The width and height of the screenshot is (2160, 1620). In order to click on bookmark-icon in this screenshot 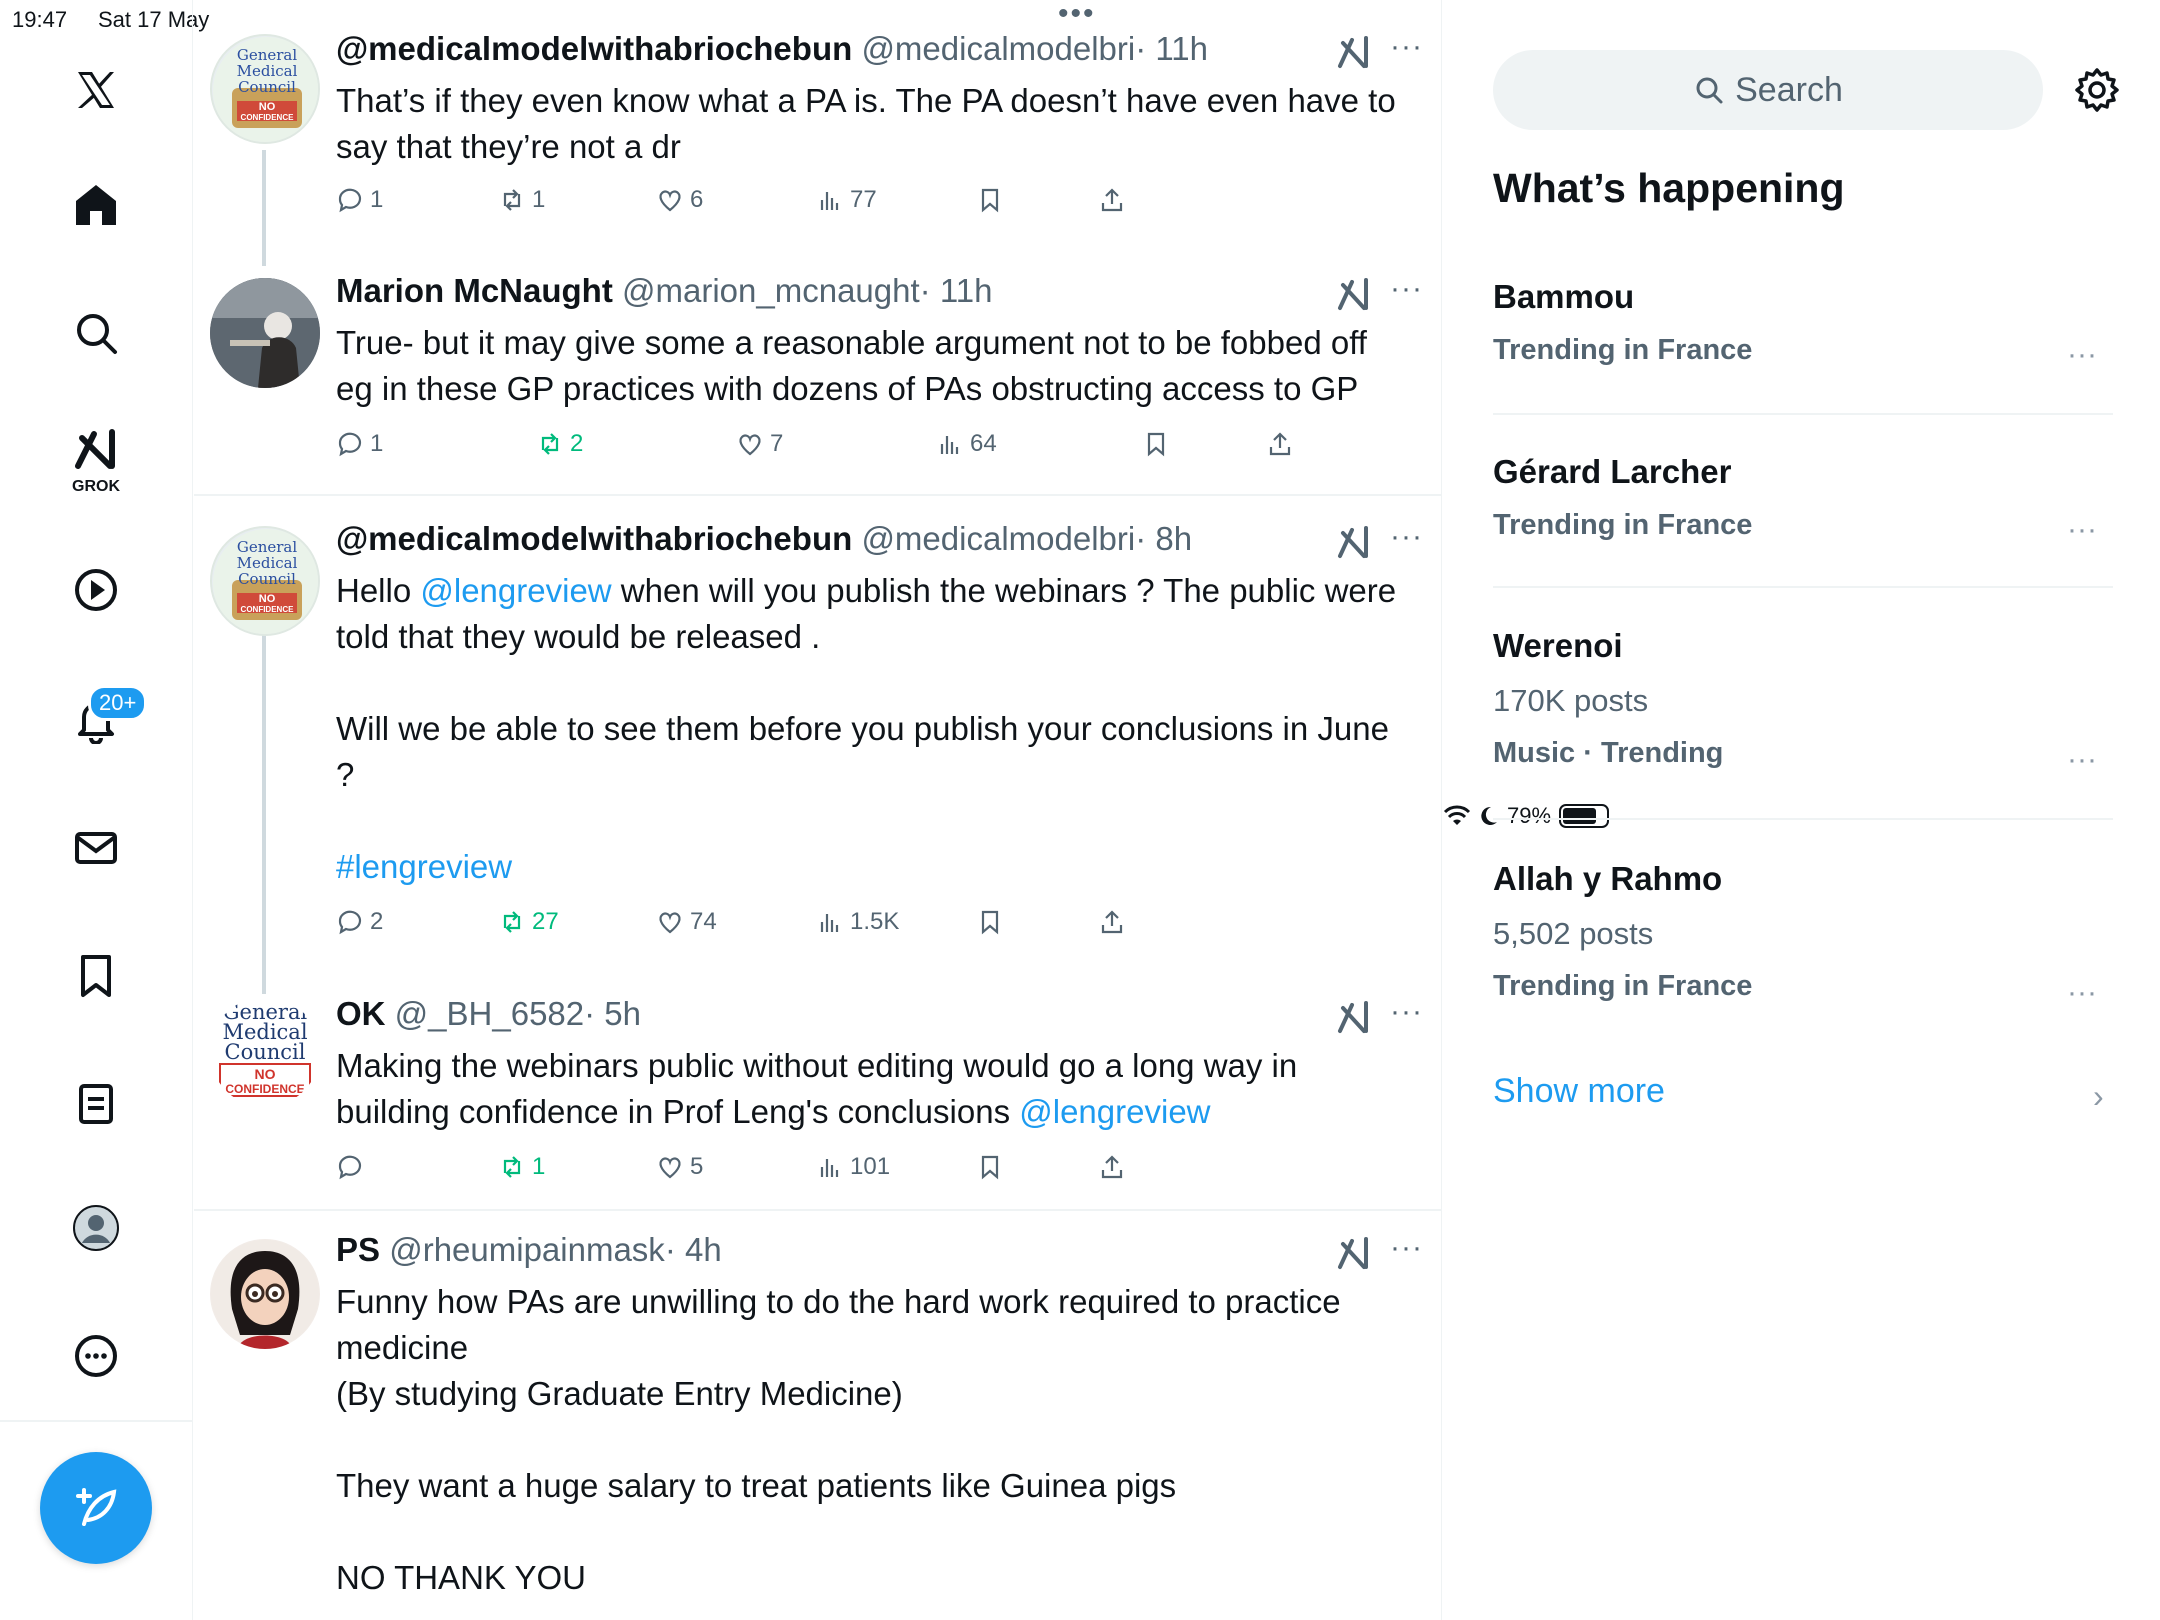, I will do `click(990, 922)`.